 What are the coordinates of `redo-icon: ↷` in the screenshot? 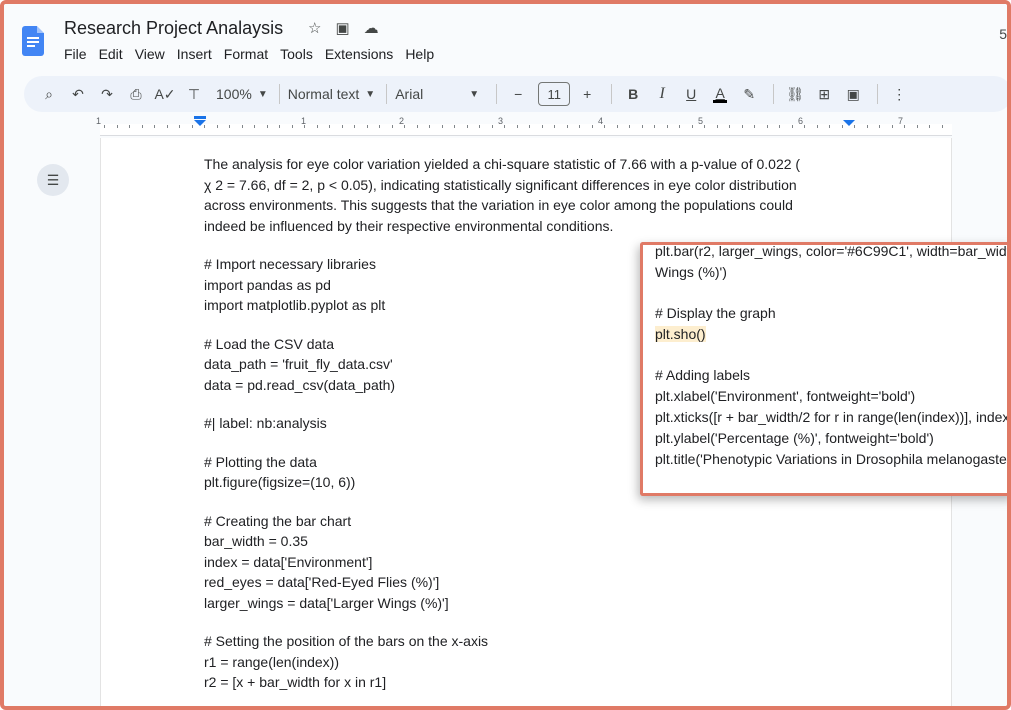 It's located at (107, 94).